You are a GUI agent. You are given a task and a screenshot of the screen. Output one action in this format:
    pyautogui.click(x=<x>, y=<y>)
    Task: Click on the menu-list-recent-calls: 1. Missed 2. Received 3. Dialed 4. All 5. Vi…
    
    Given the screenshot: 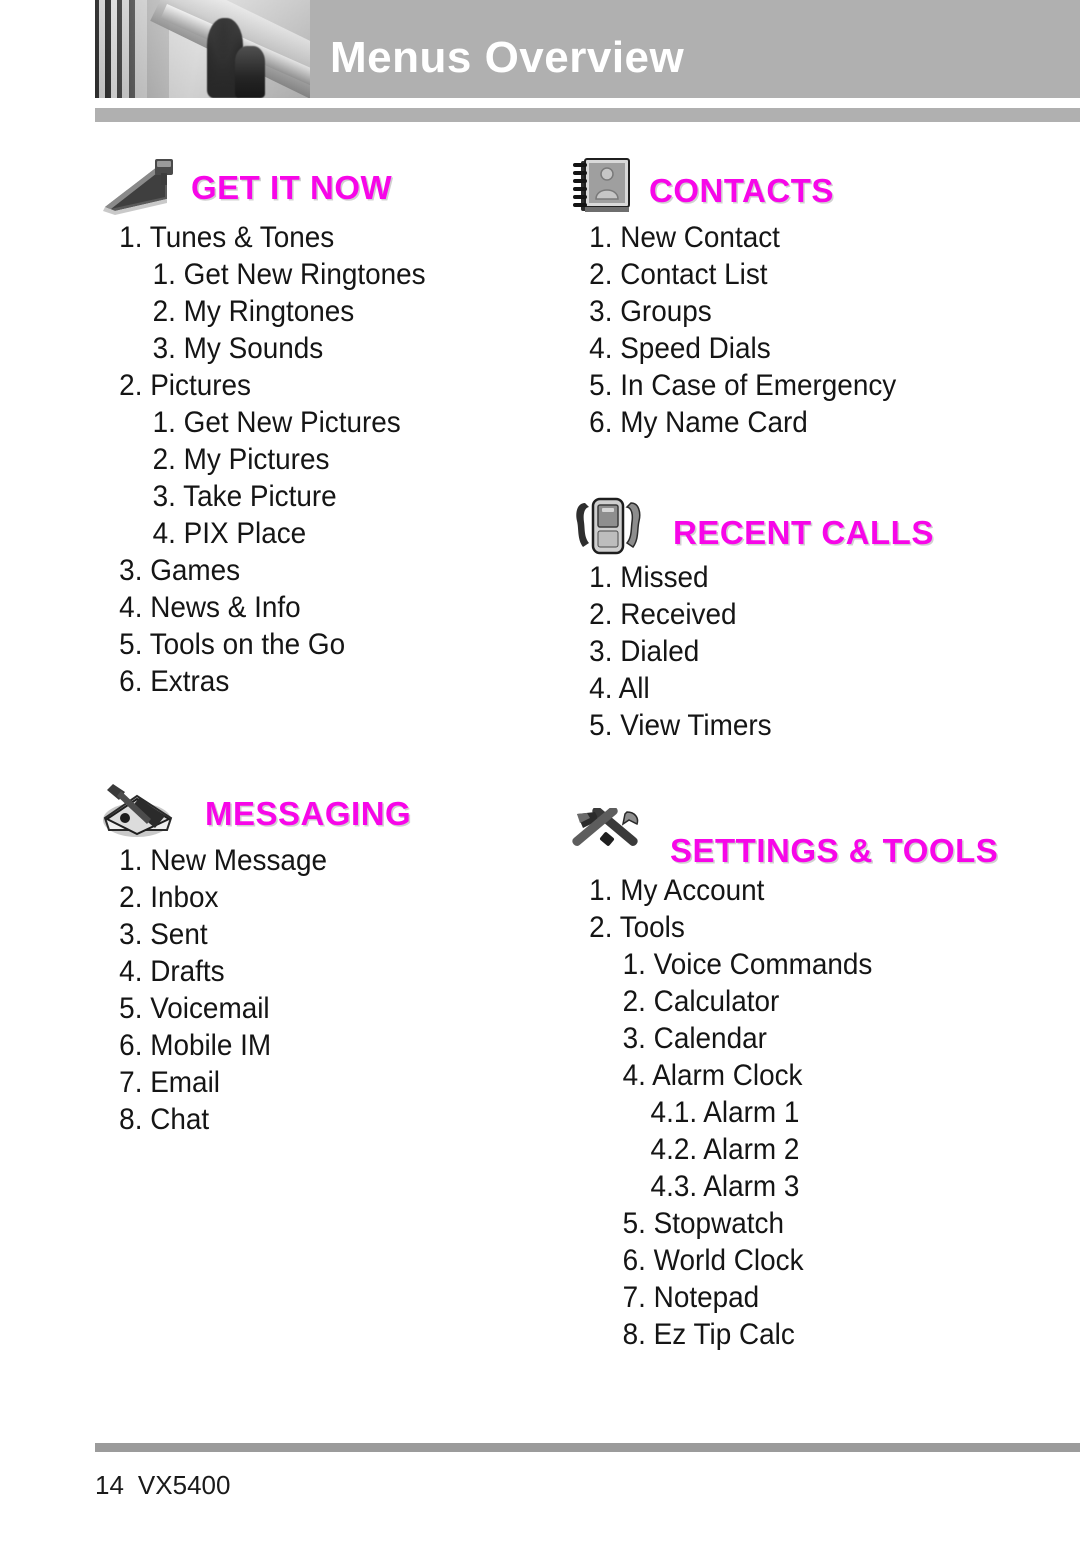 What is the action you would take?
    pyautogui.click(x=795, y=651)
    